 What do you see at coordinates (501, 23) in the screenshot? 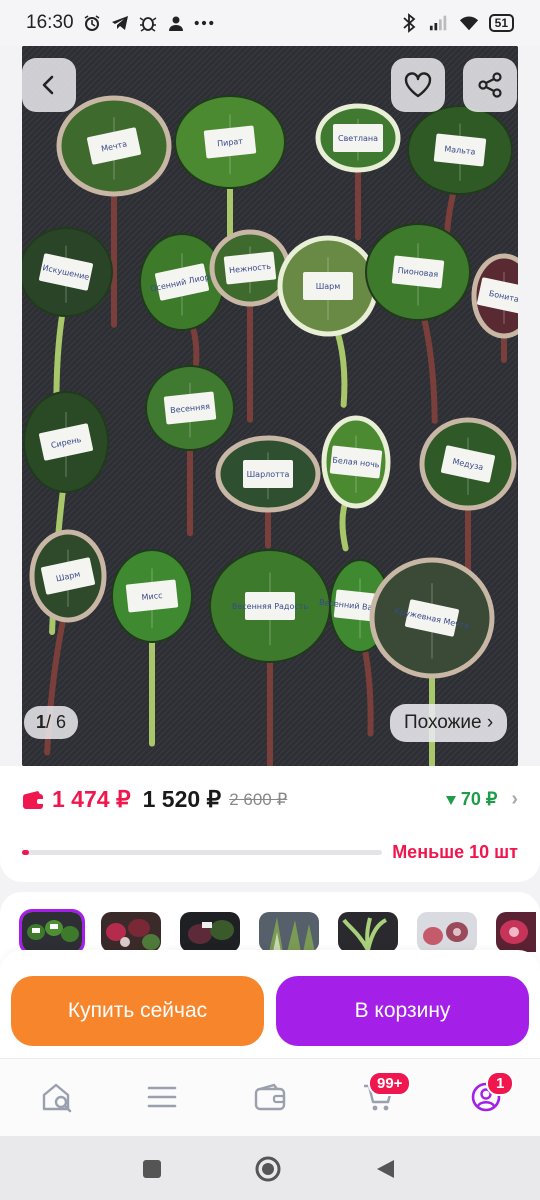
I see `battery-icon: 51` at bounding box center [501, 23].